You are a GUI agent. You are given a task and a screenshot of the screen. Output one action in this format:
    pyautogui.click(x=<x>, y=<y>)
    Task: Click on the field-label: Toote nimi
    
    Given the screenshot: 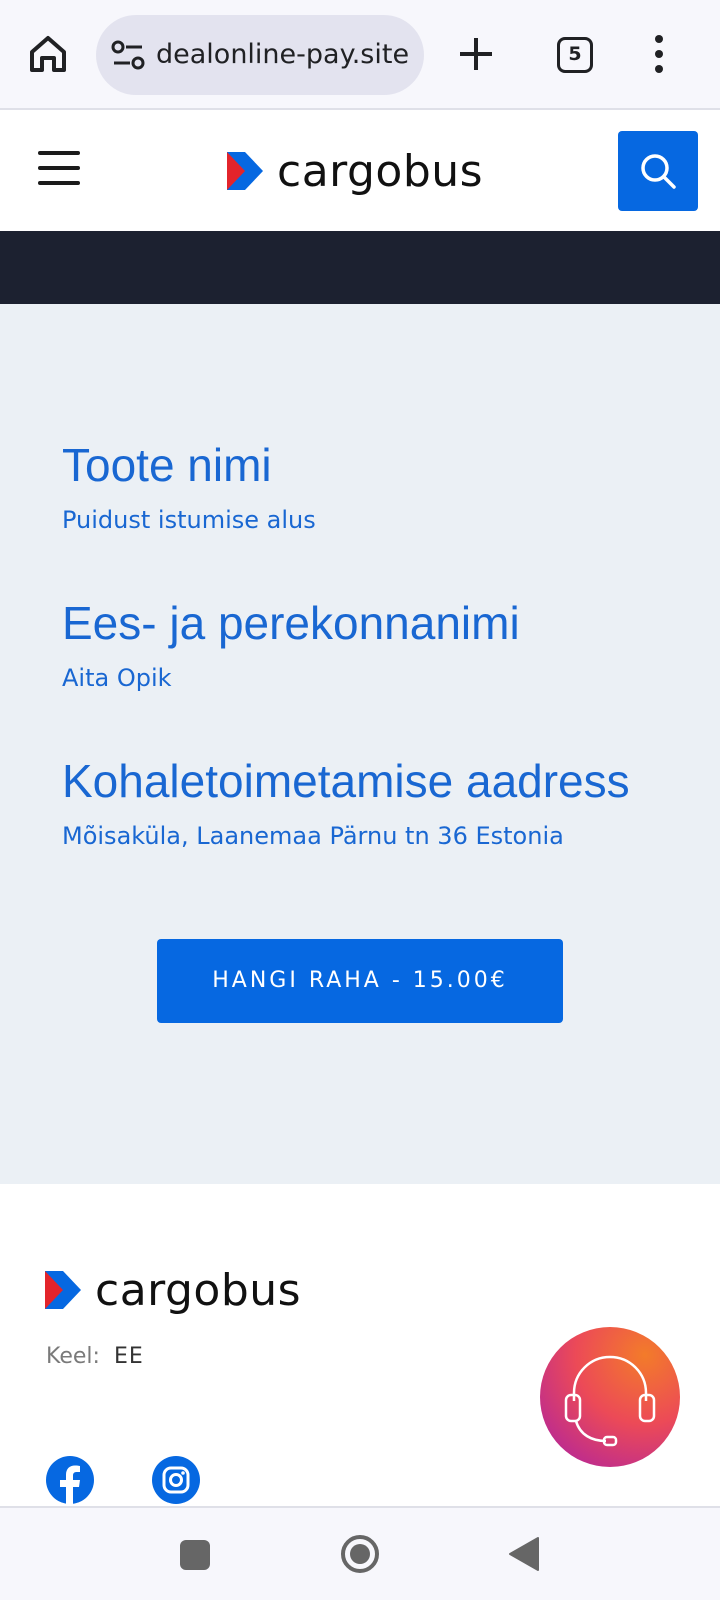 What is the action you would take?
    pyautogui.click(x=167, y=465)
    